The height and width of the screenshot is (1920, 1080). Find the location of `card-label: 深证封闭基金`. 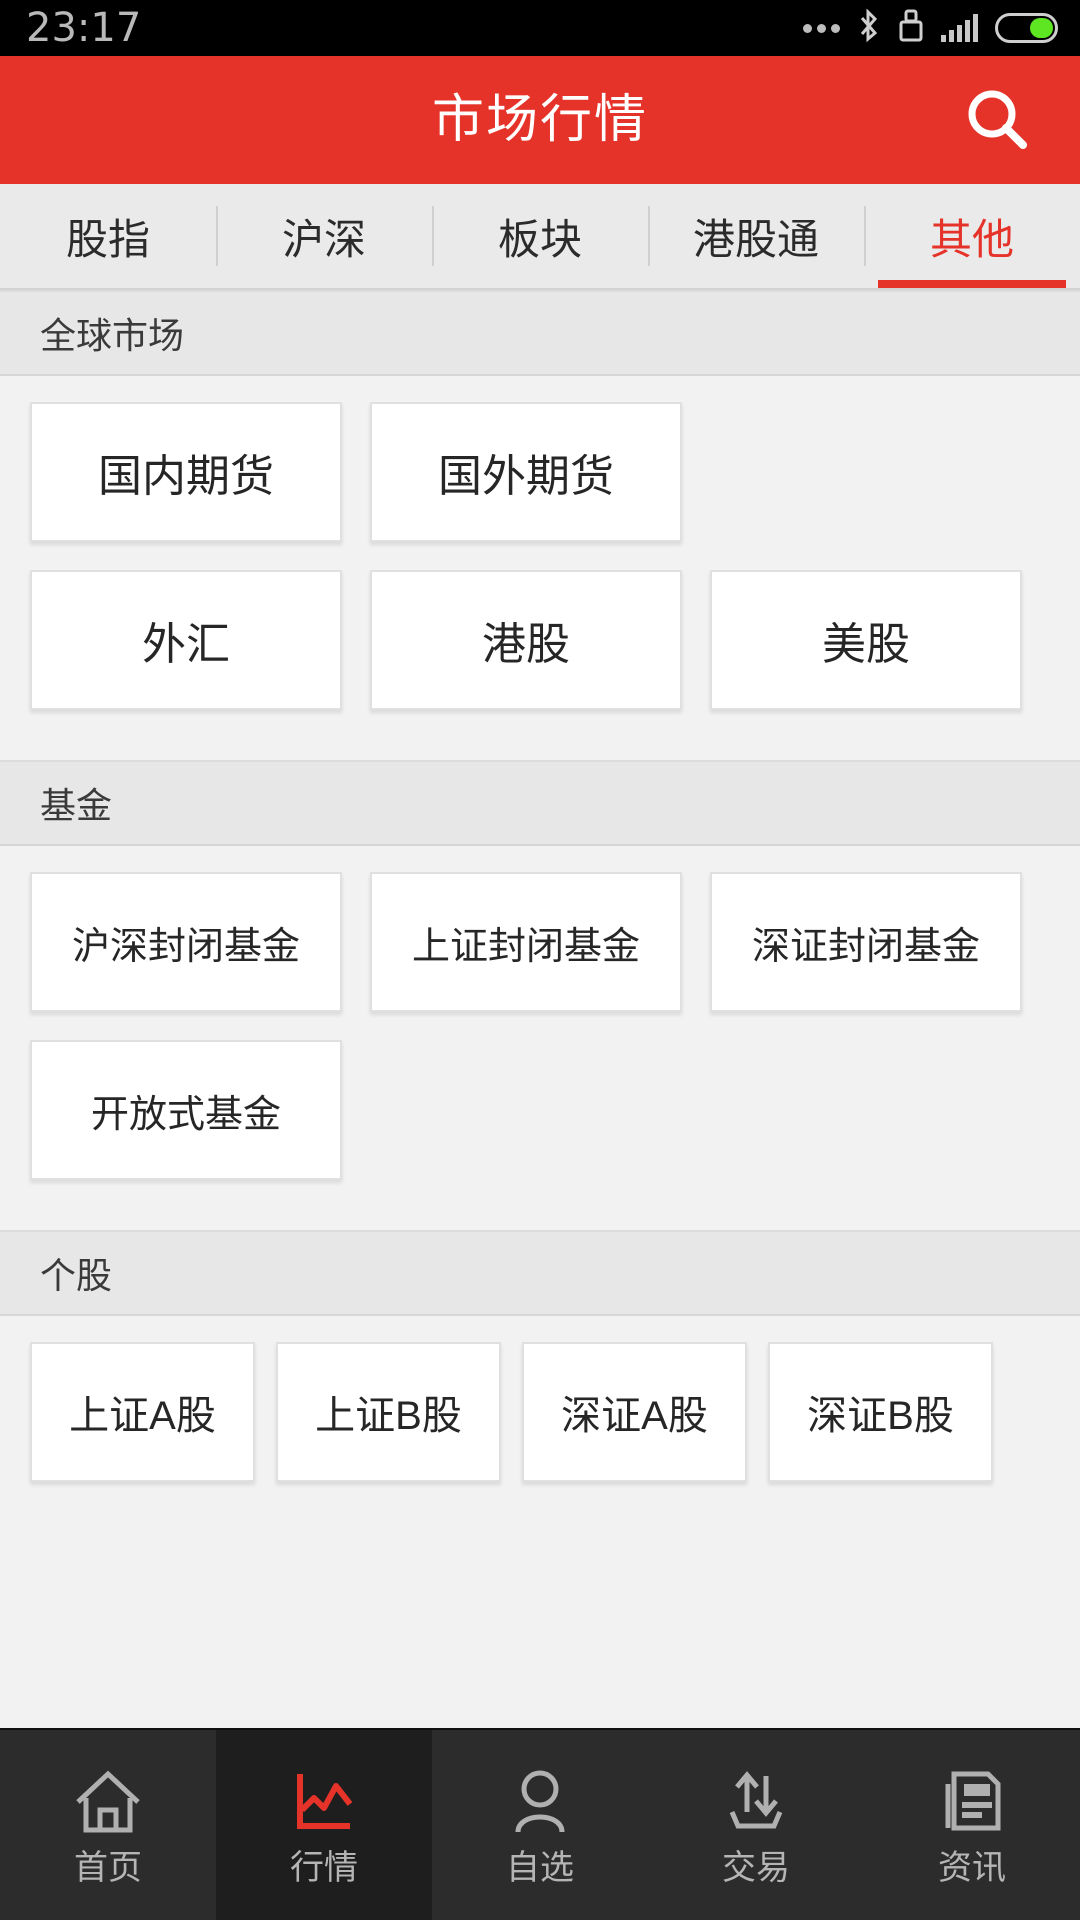

card-label: 深证封闭基金 is located at coordinates (865, 946).